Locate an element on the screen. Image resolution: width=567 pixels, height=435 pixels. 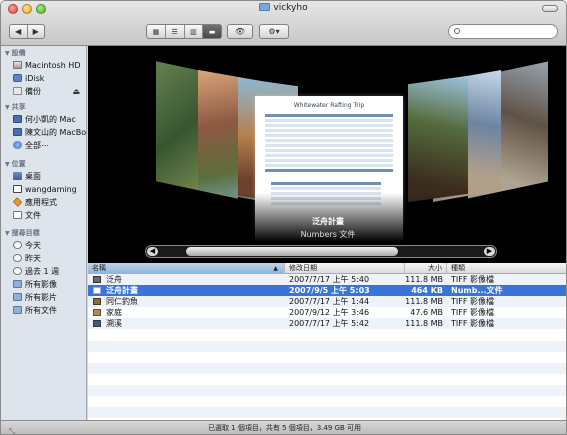
search-field is located at coordinates (503, 31).